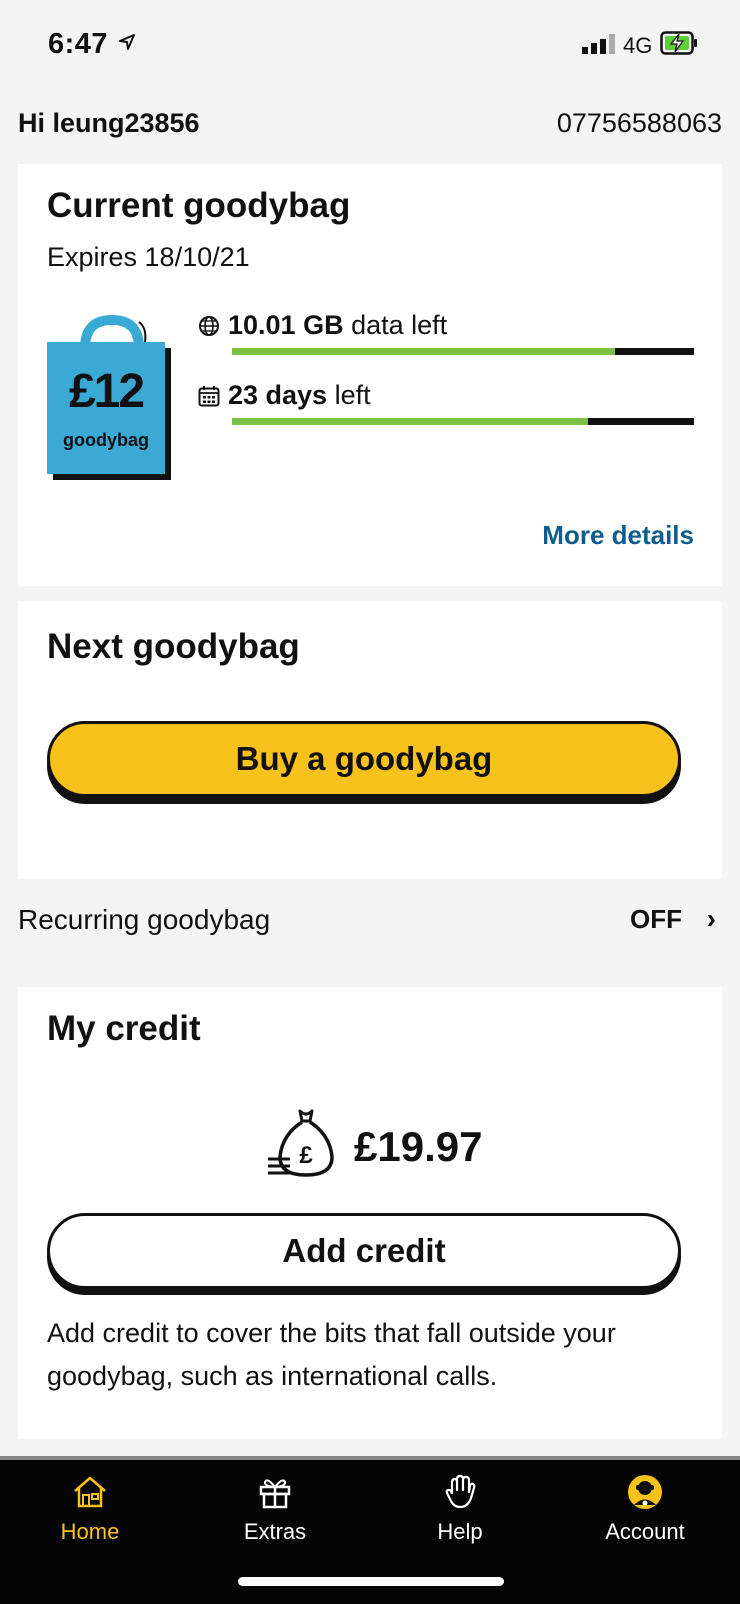 The image size is (740, 1604). What do you see at coordinates (418, 1146) in the screenshot?
I see `credit-amount: £19.97` at bounding box center [418, 1146].